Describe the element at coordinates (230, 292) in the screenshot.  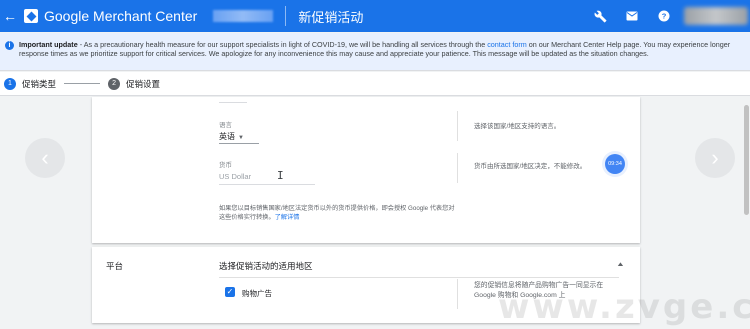
I see `shopping-ads-checkbox: ✓` at that location.